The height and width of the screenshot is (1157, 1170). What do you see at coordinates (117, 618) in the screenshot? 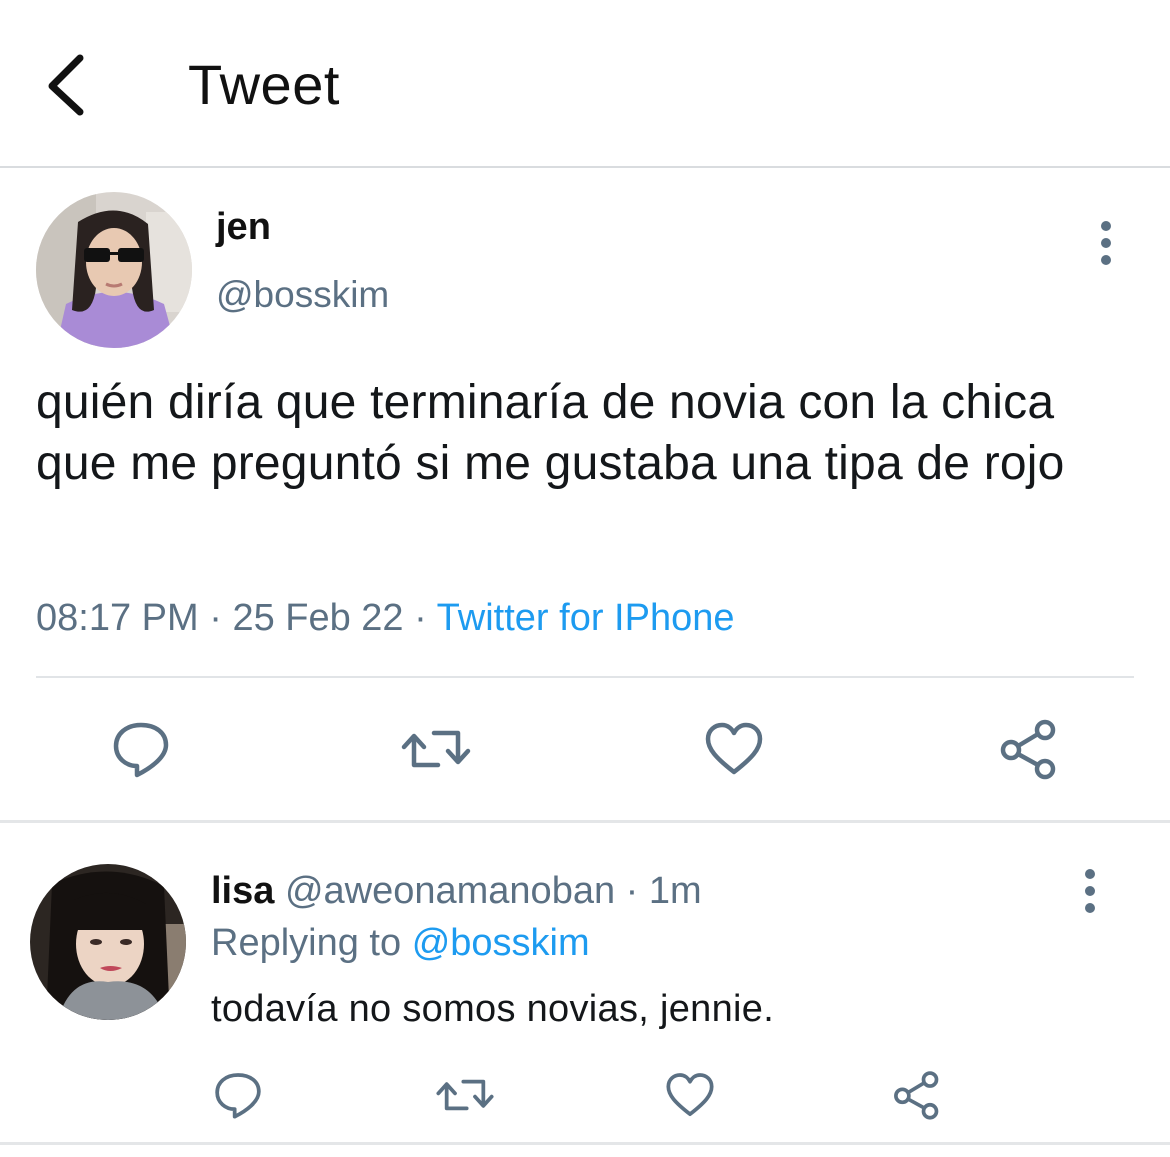
I see `tweet-time: 08:17 PM` at bounding box center [117, 618].